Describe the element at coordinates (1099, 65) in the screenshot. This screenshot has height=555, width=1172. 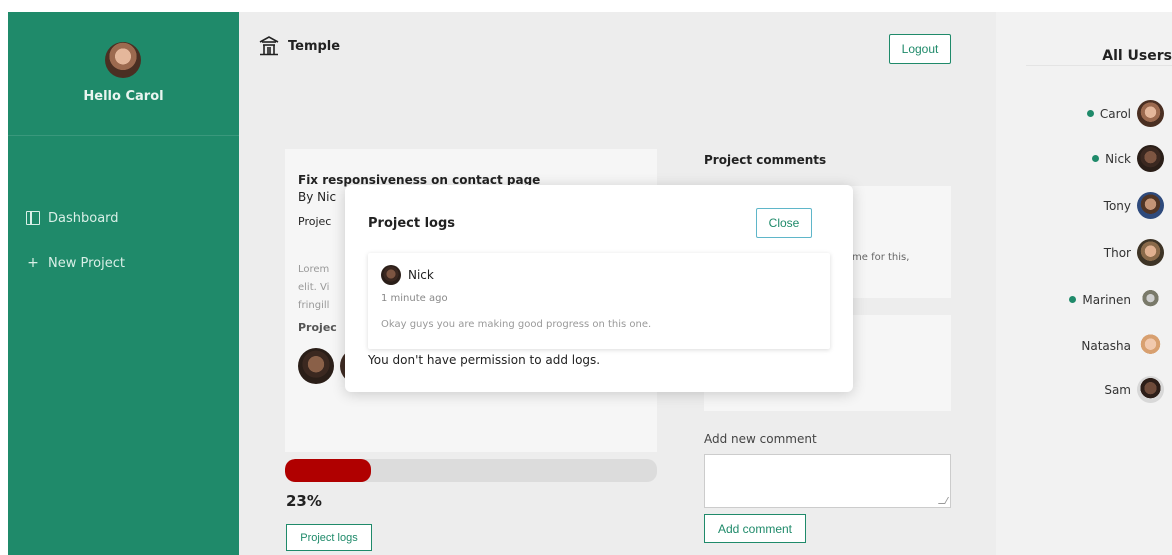
I see `divider` at that location.